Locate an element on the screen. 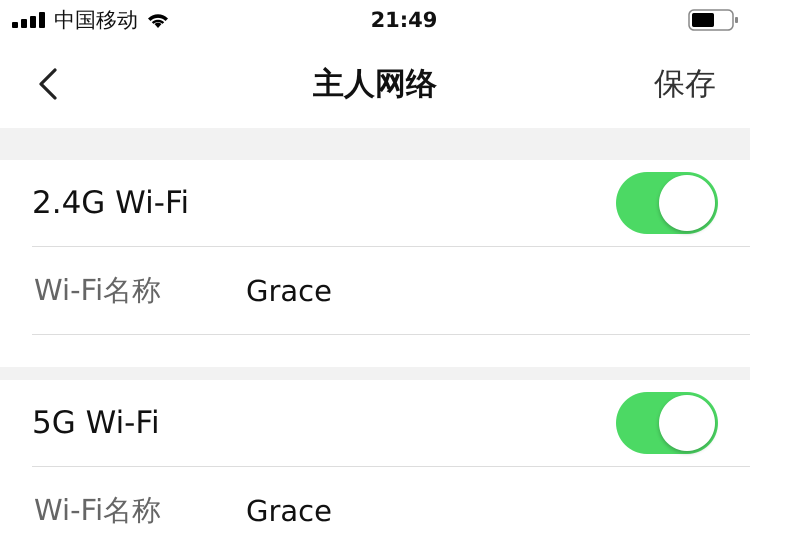 This screenshot has width=808, height=540. status-time: 21:49 is located at coordinates (404, 20).